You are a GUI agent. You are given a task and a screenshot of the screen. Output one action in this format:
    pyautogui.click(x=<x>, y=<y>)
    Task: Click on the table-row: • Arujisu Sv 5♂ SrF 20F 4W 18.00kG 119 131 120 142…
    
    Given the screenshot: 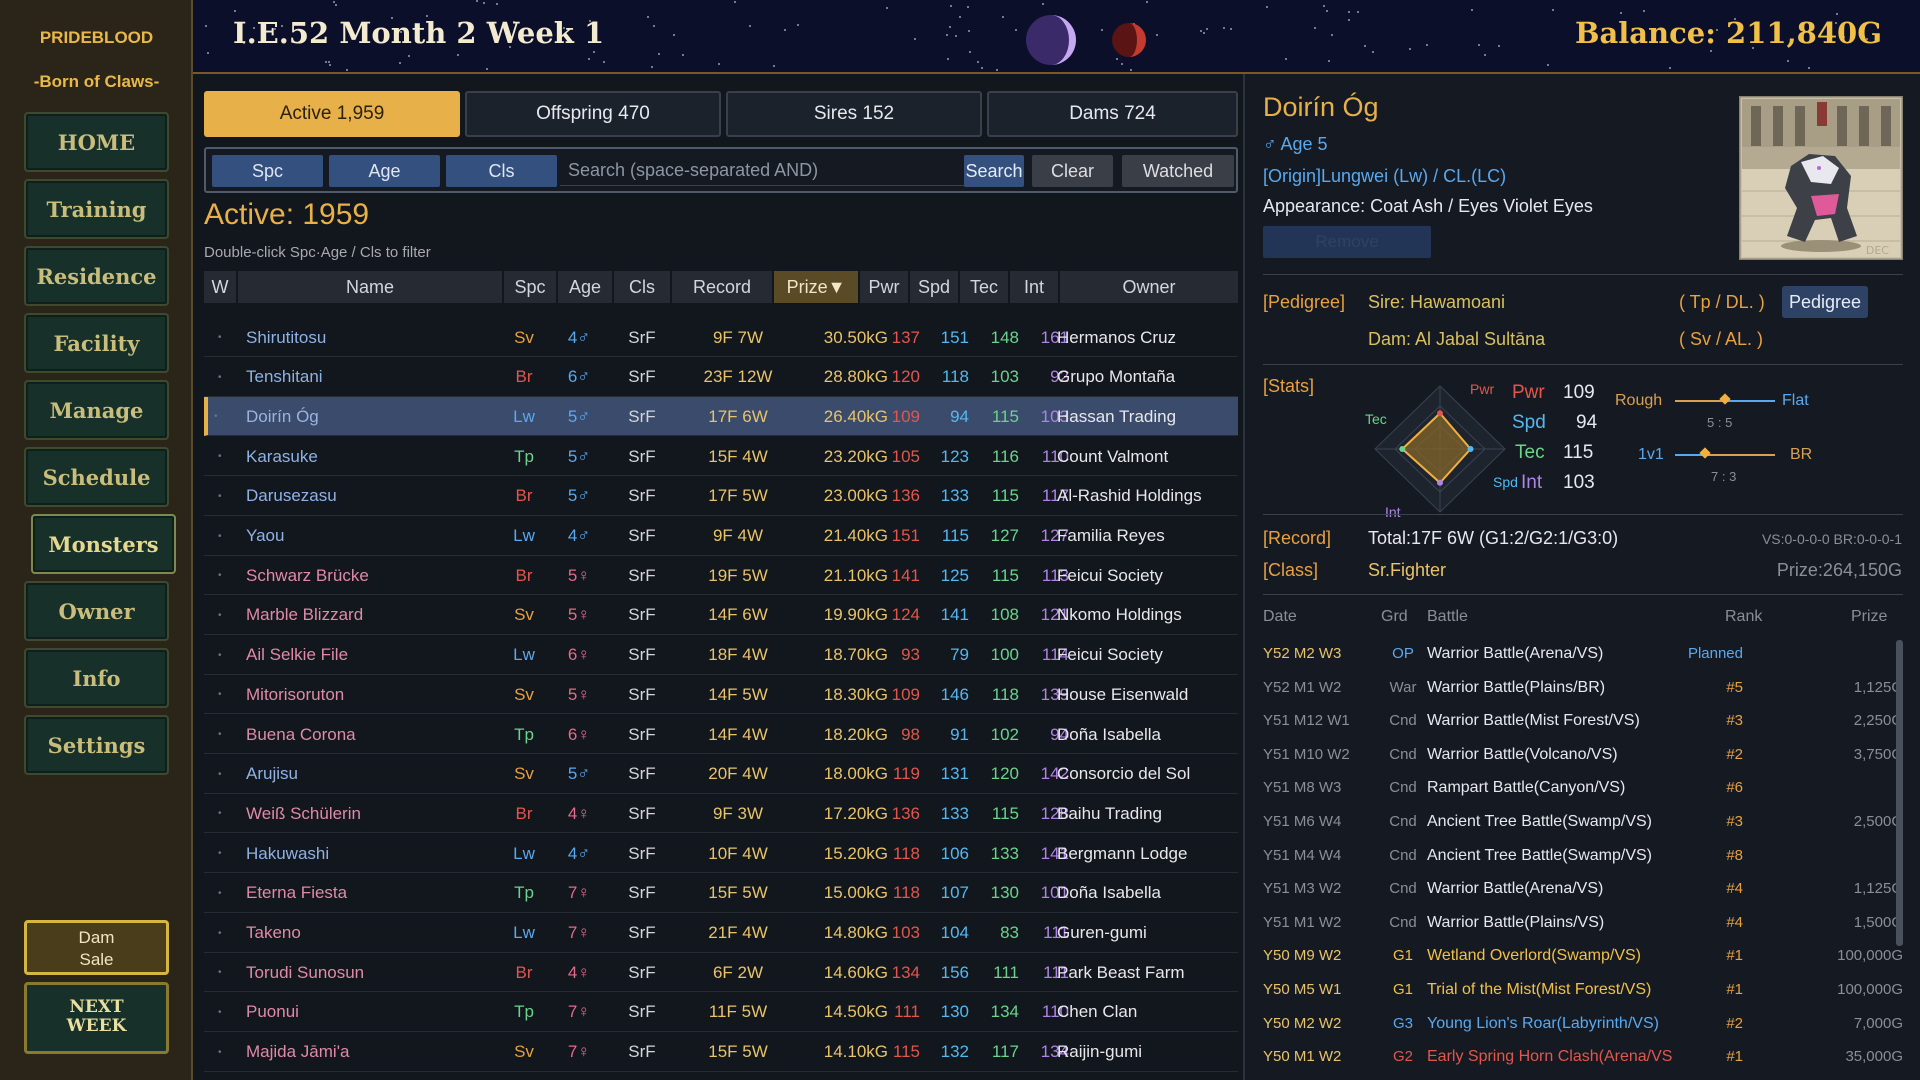 What is the action you would take?
    pyautogui.click(x=721, y=774)
    